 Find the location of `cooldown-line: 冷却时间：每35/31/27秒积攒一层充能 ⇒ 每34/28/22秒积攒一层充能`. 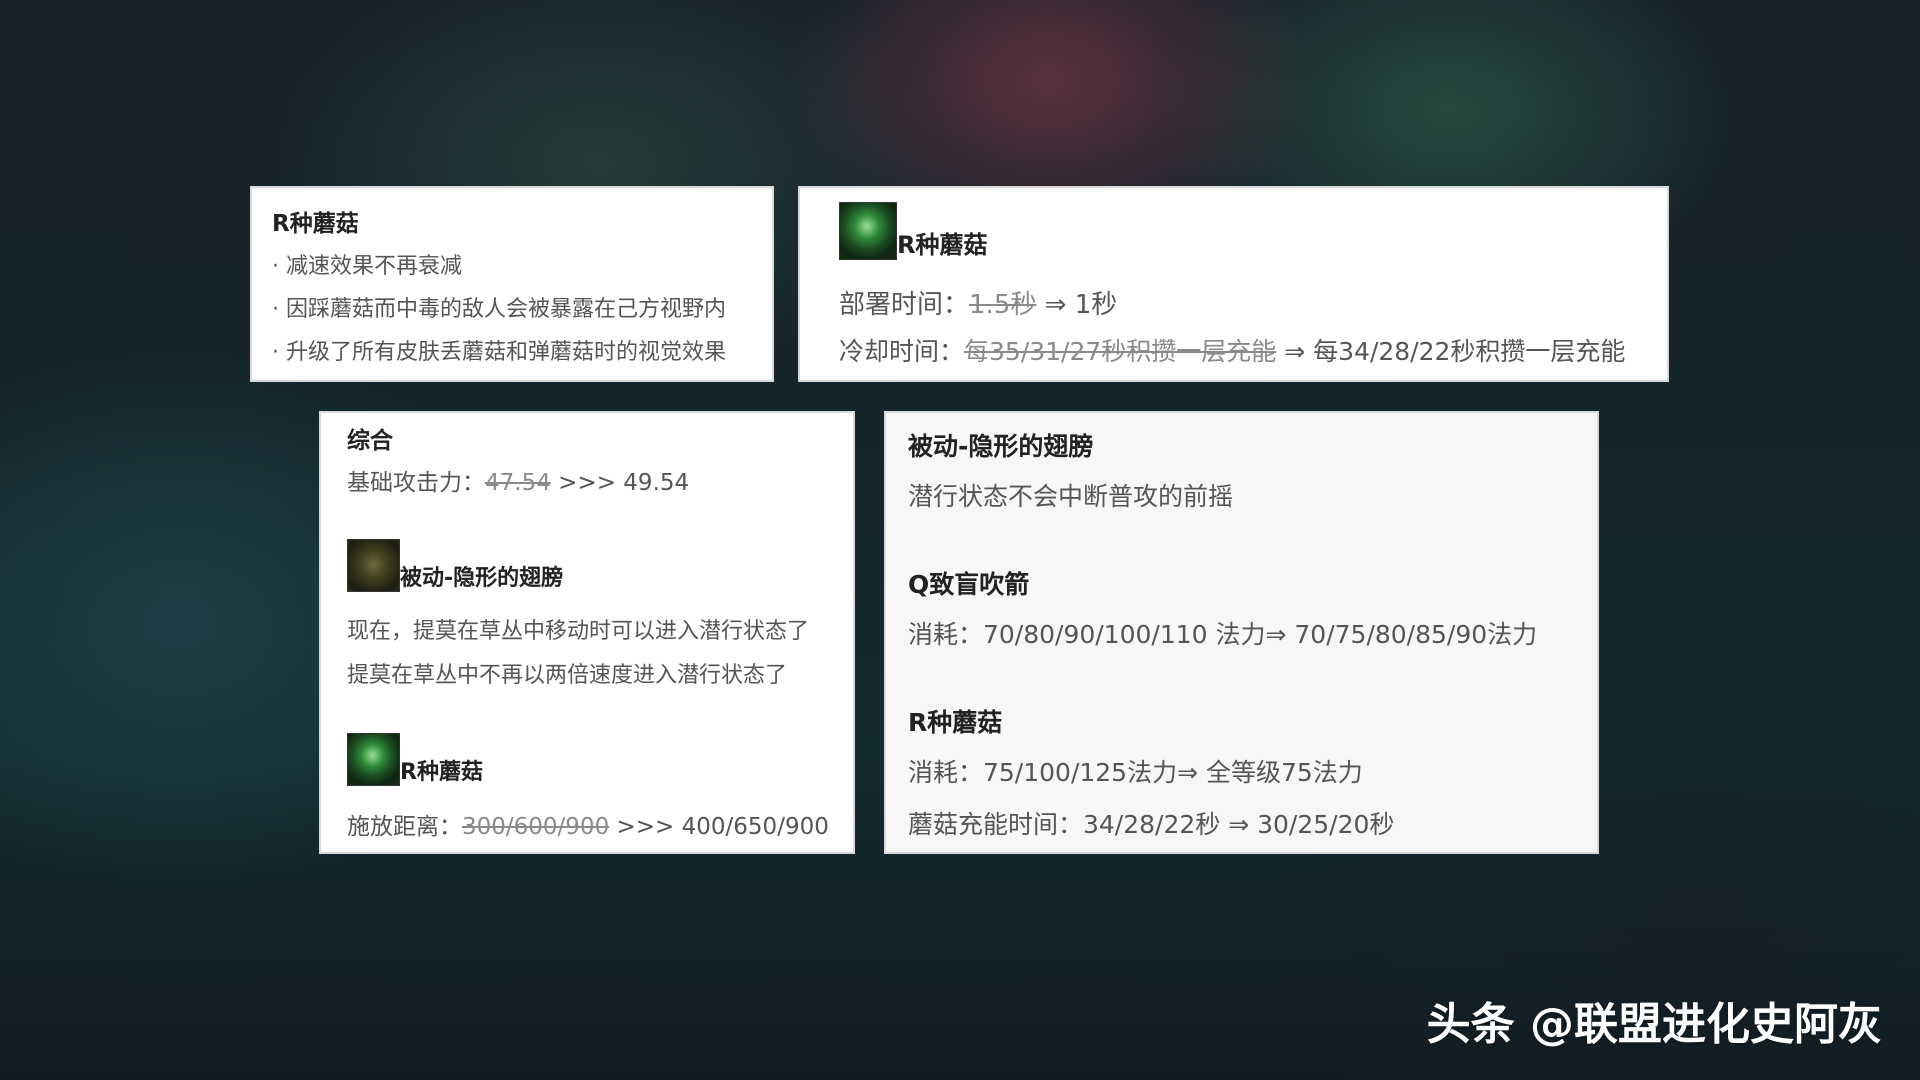

cooldown-line: 冷却时间：每35/31/27秒积攒一层充能 ⇒ 每34/28/22秒积攒一层充能 is located at coordinates (1232, 350).